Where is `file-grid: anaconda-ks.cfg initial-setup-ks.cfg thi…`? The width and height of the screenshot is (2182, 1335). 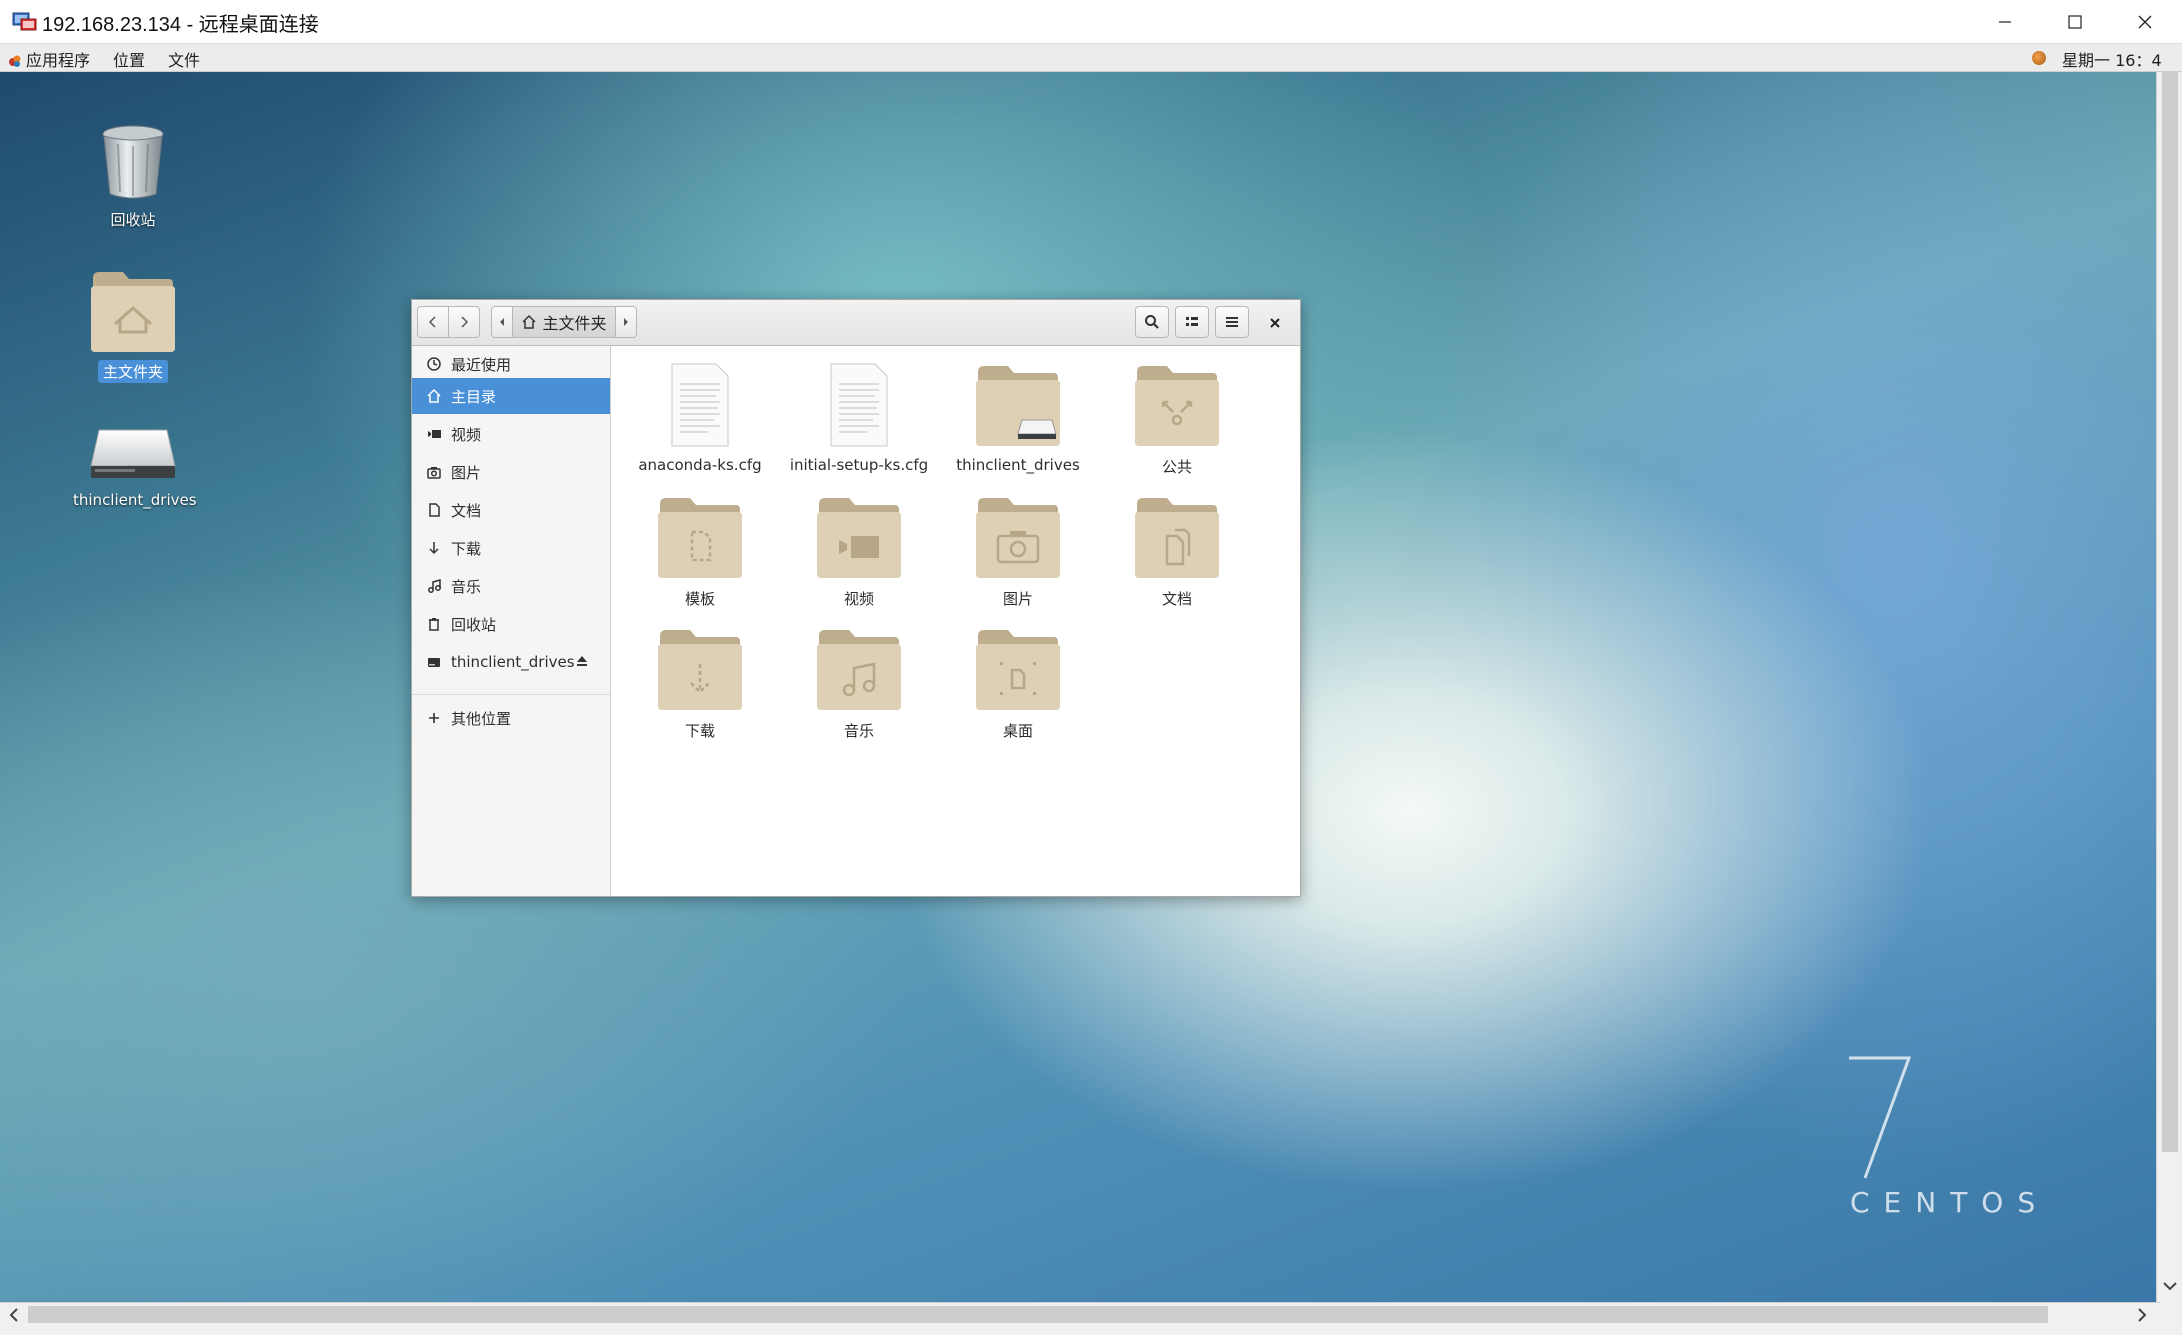 file-grid: anaconda-ks.cfg initial-setup-ks.cfg thi… is located at coordinates (955, 621).